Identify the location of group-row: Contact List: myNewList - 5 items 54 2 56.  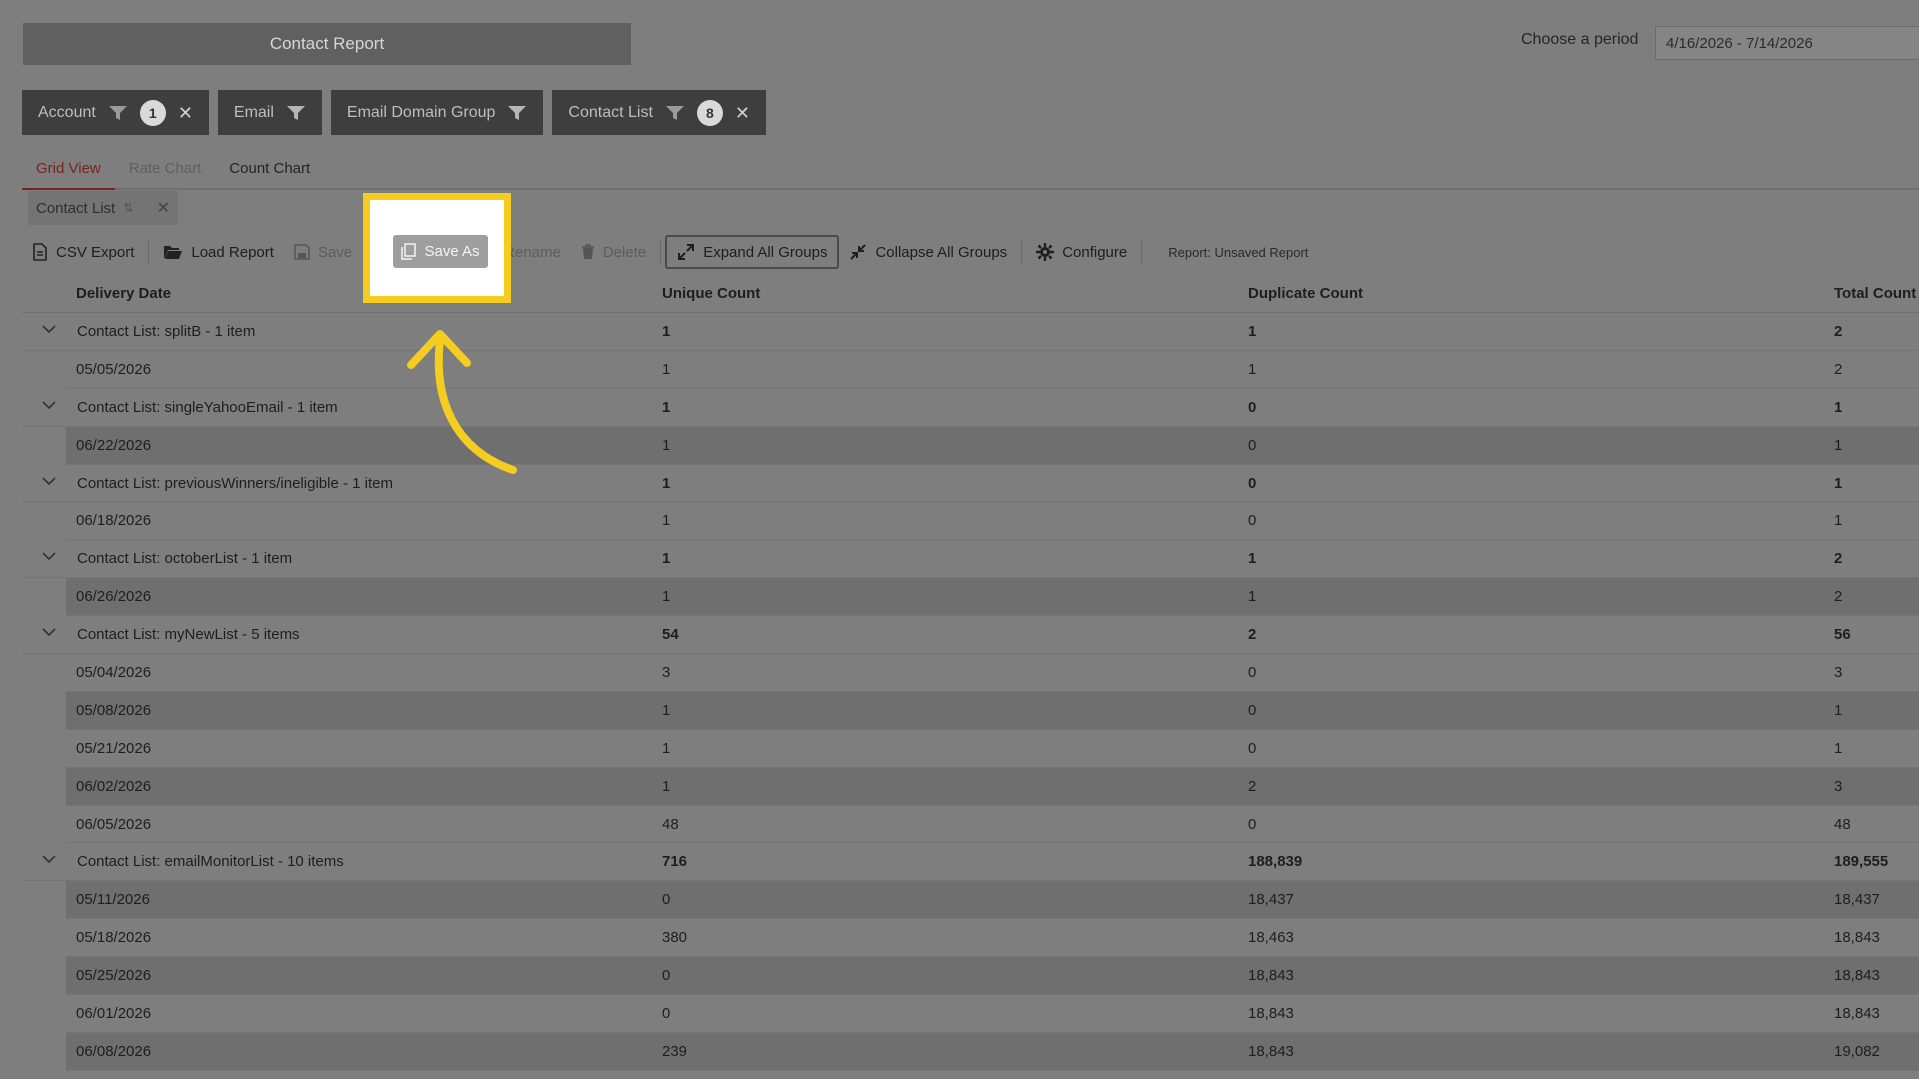
(970, 635).